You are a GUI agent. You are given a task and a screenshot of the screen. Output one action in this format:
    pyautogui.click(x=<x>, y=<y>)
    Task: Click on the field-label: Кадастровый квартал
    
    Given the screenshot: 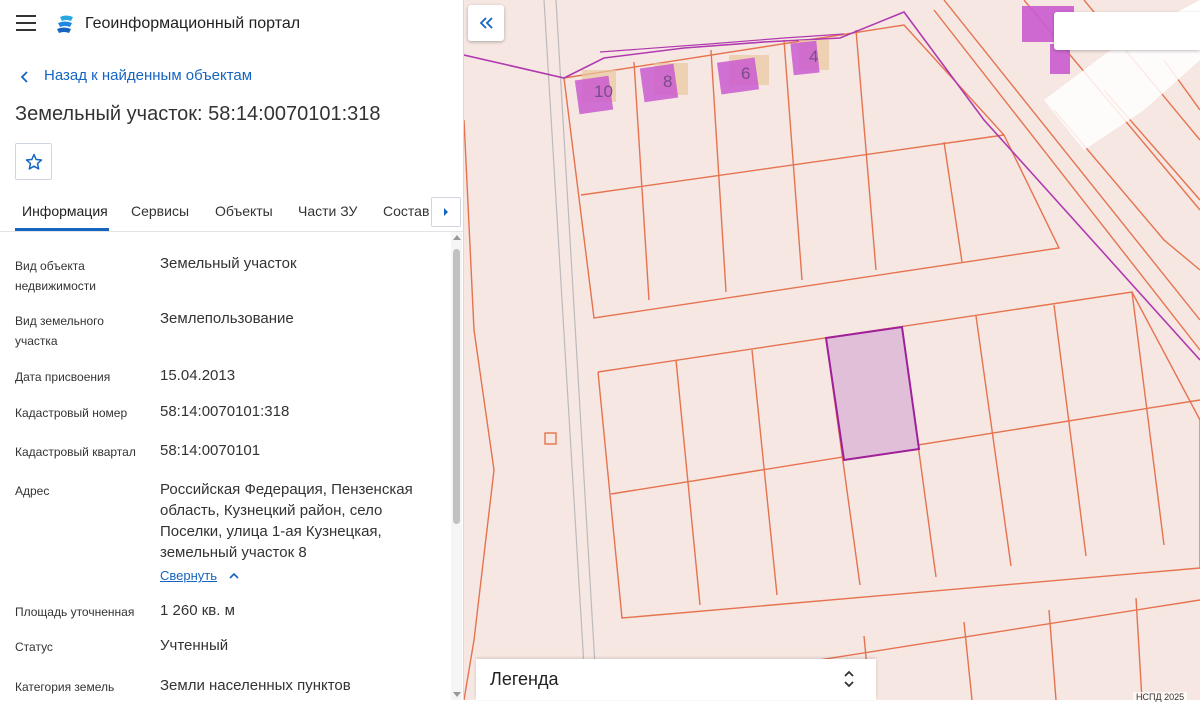 What is the action you would take?
    pyautogui.click(x=75, y=452)
    